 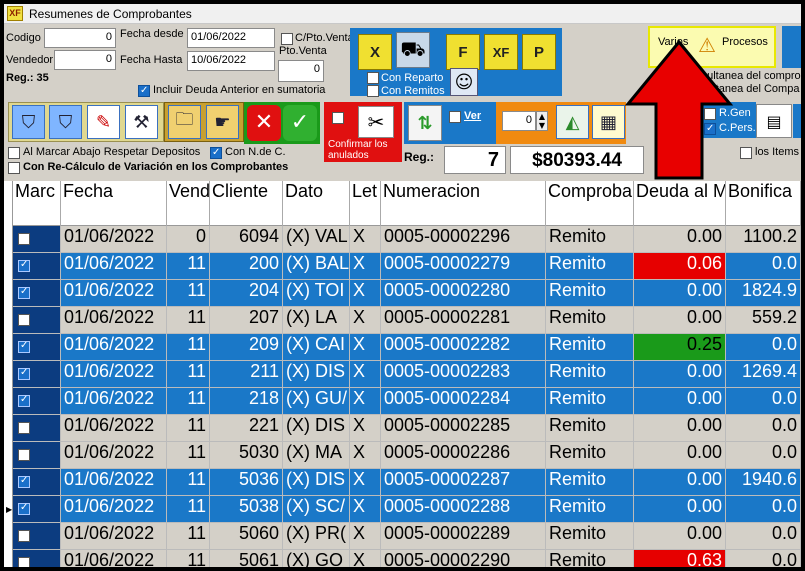 I want to click on forklift-icon: ⛟, so click(x=413, y=50).